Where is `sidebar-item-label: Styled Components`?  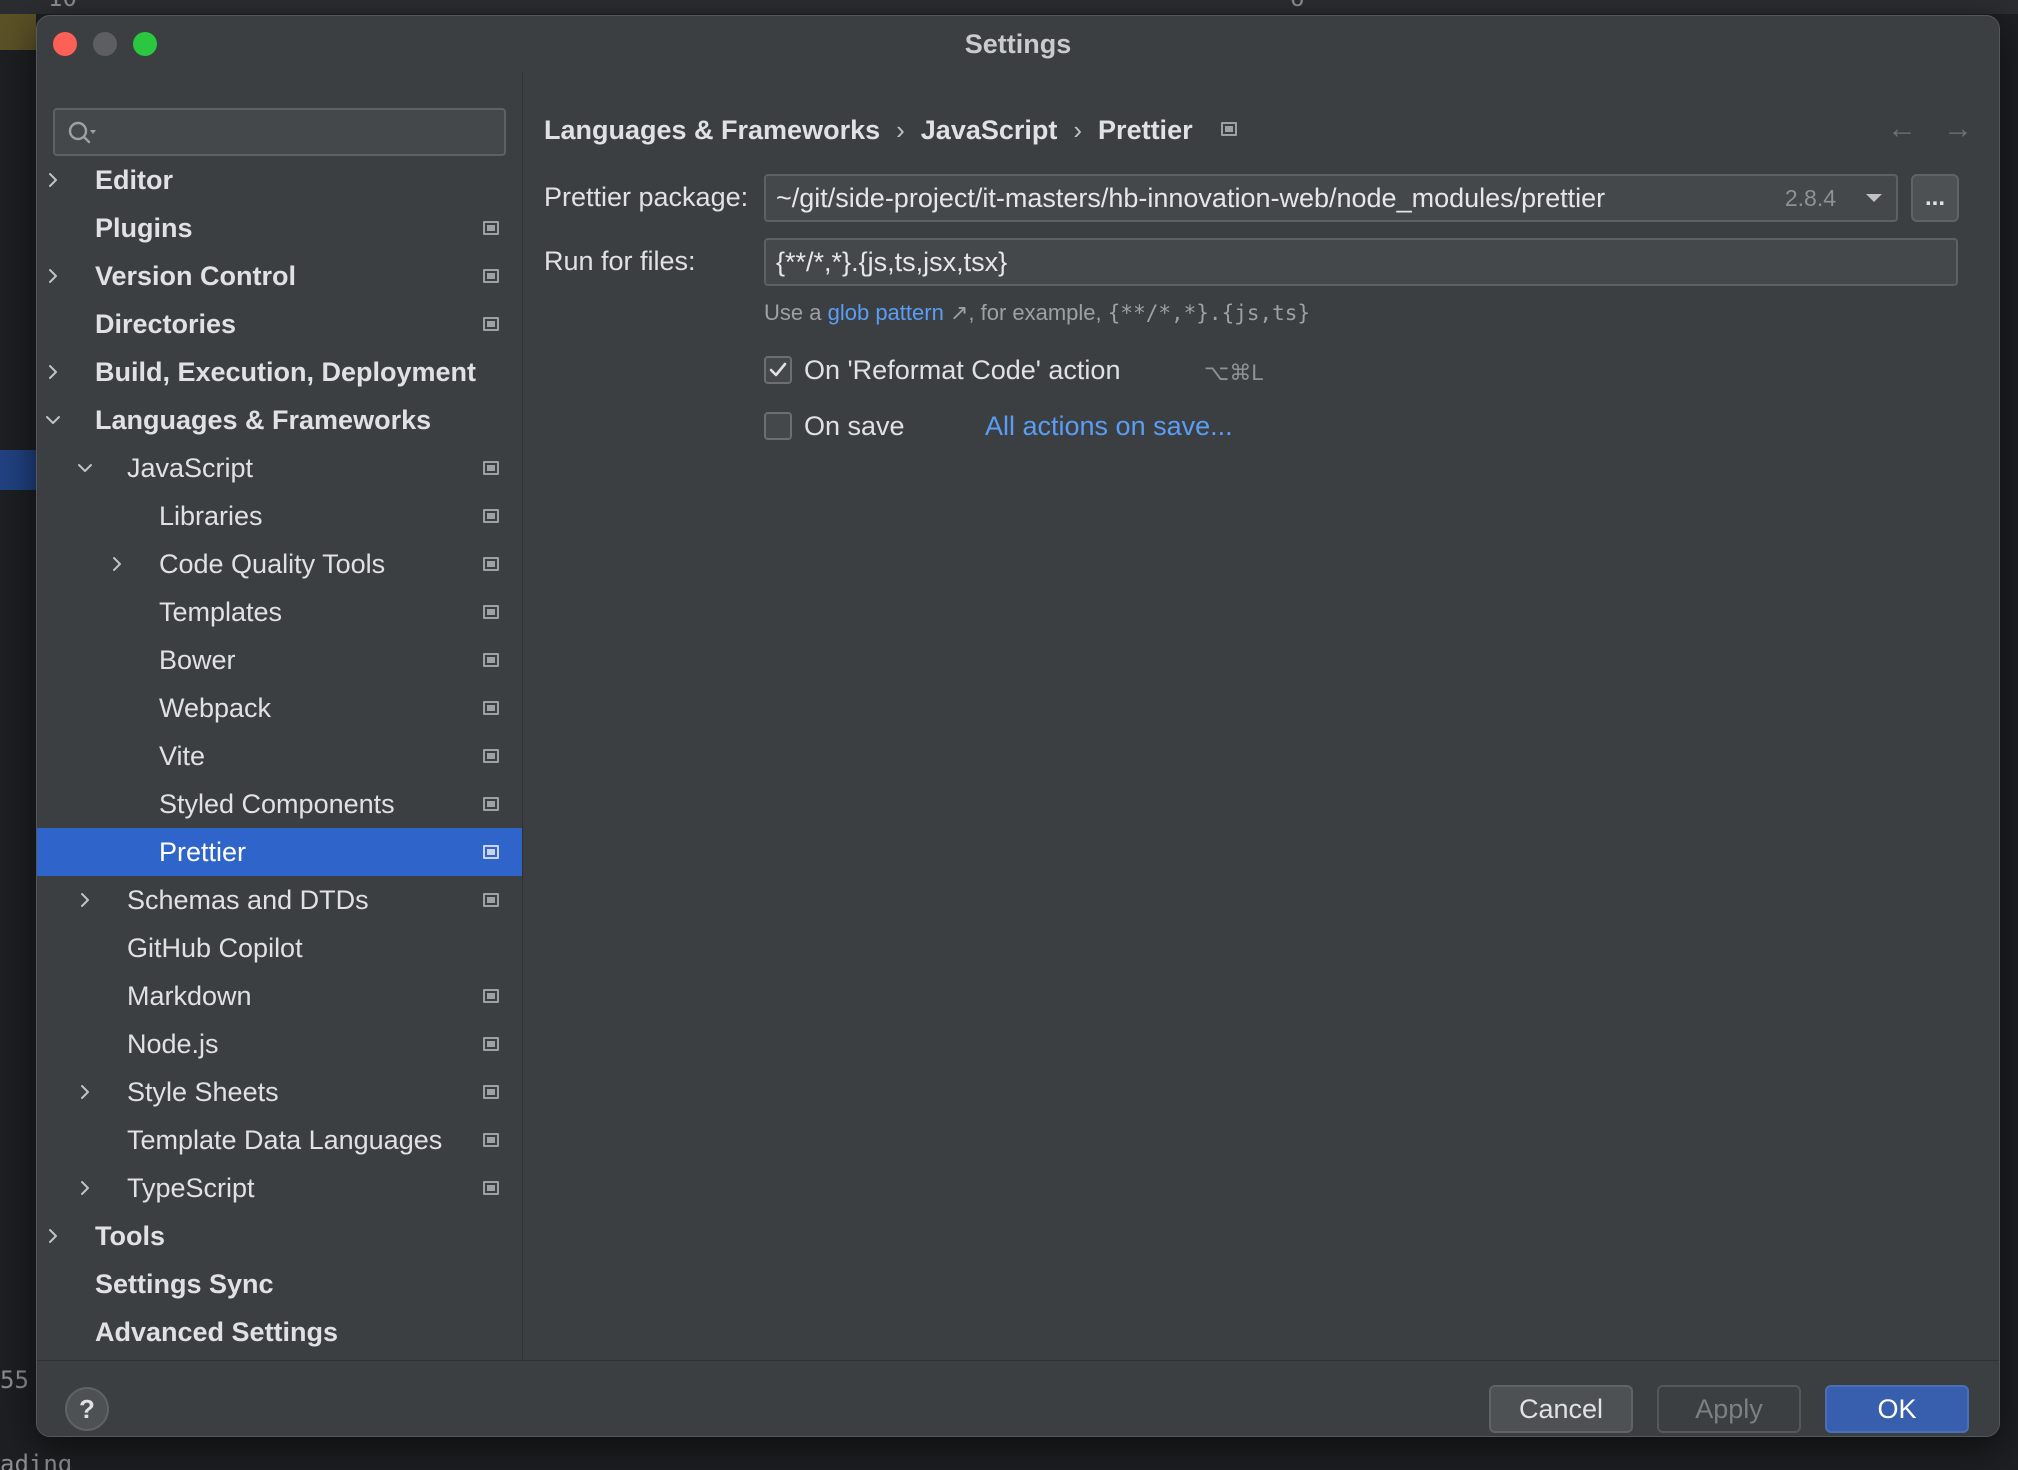
sidebar-item-label: Styled Components is located at coordinates (277, 803).